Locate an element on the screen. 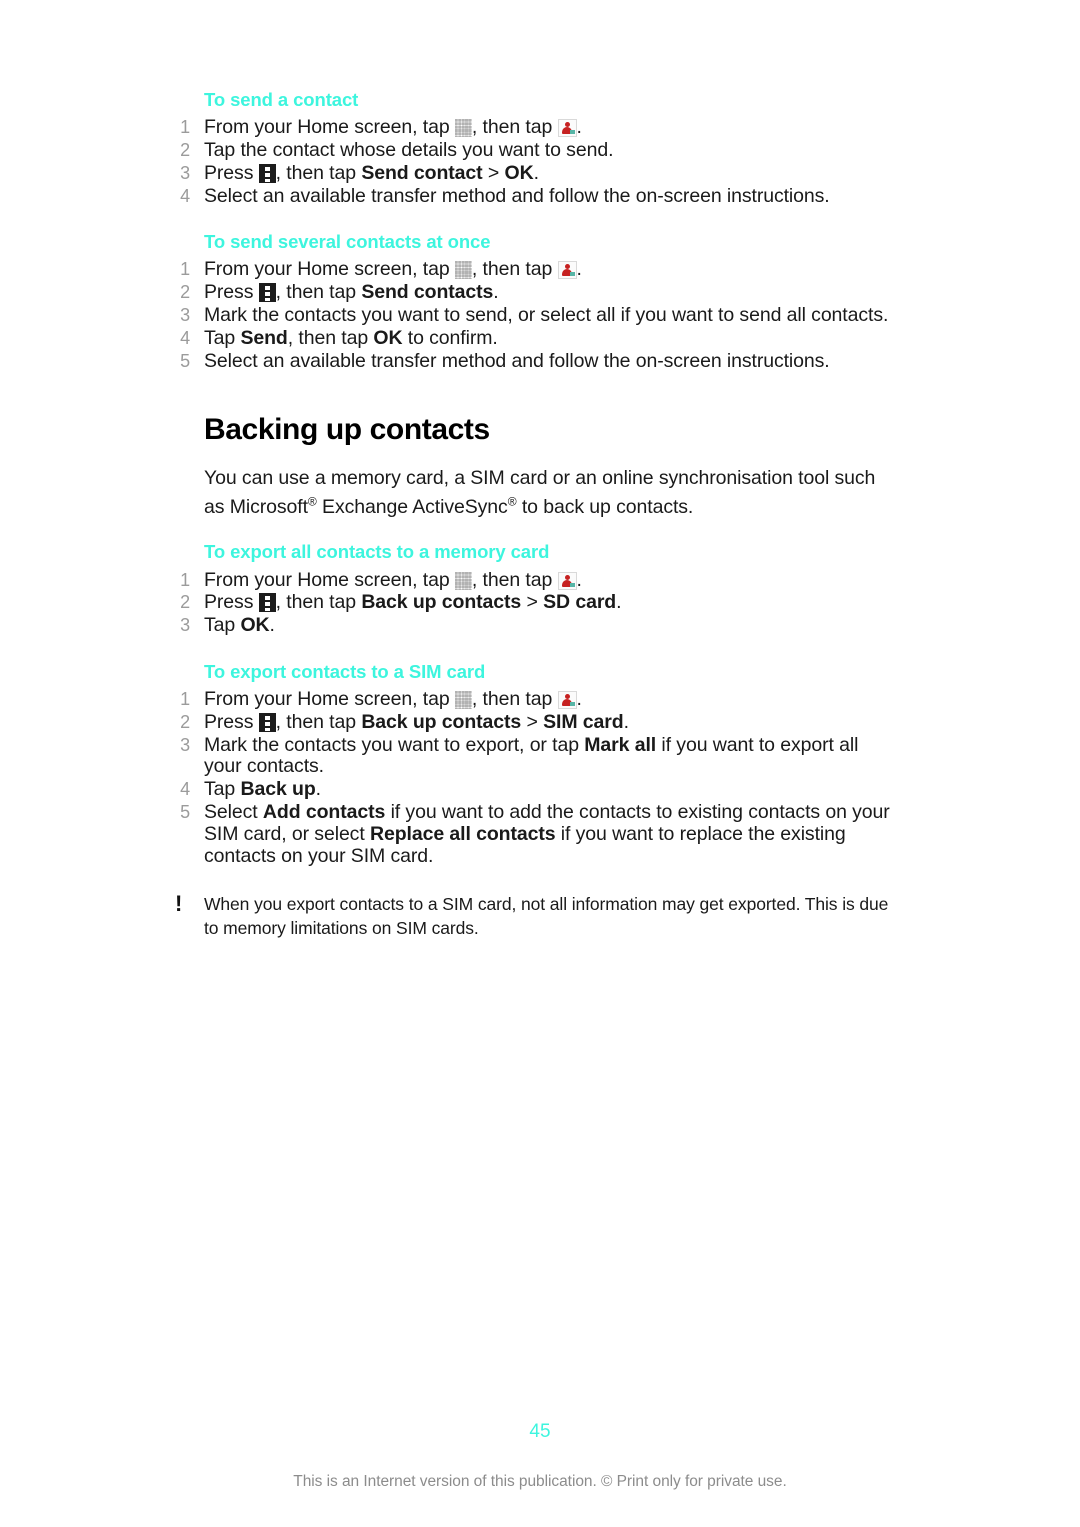  step-text: to confirm. is located at coordinates (450, 337).